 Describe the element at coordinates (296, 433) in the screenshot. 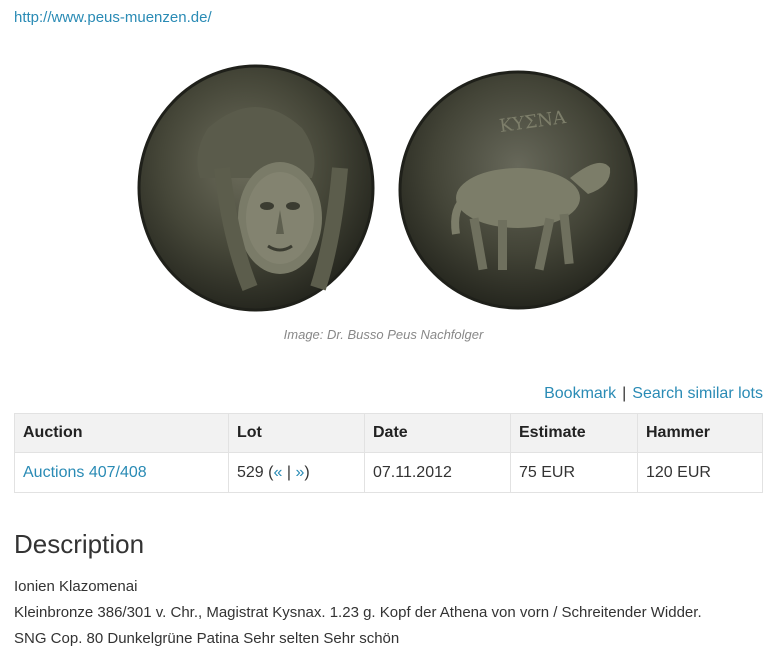

I see `header-lot: Lot` at that location.